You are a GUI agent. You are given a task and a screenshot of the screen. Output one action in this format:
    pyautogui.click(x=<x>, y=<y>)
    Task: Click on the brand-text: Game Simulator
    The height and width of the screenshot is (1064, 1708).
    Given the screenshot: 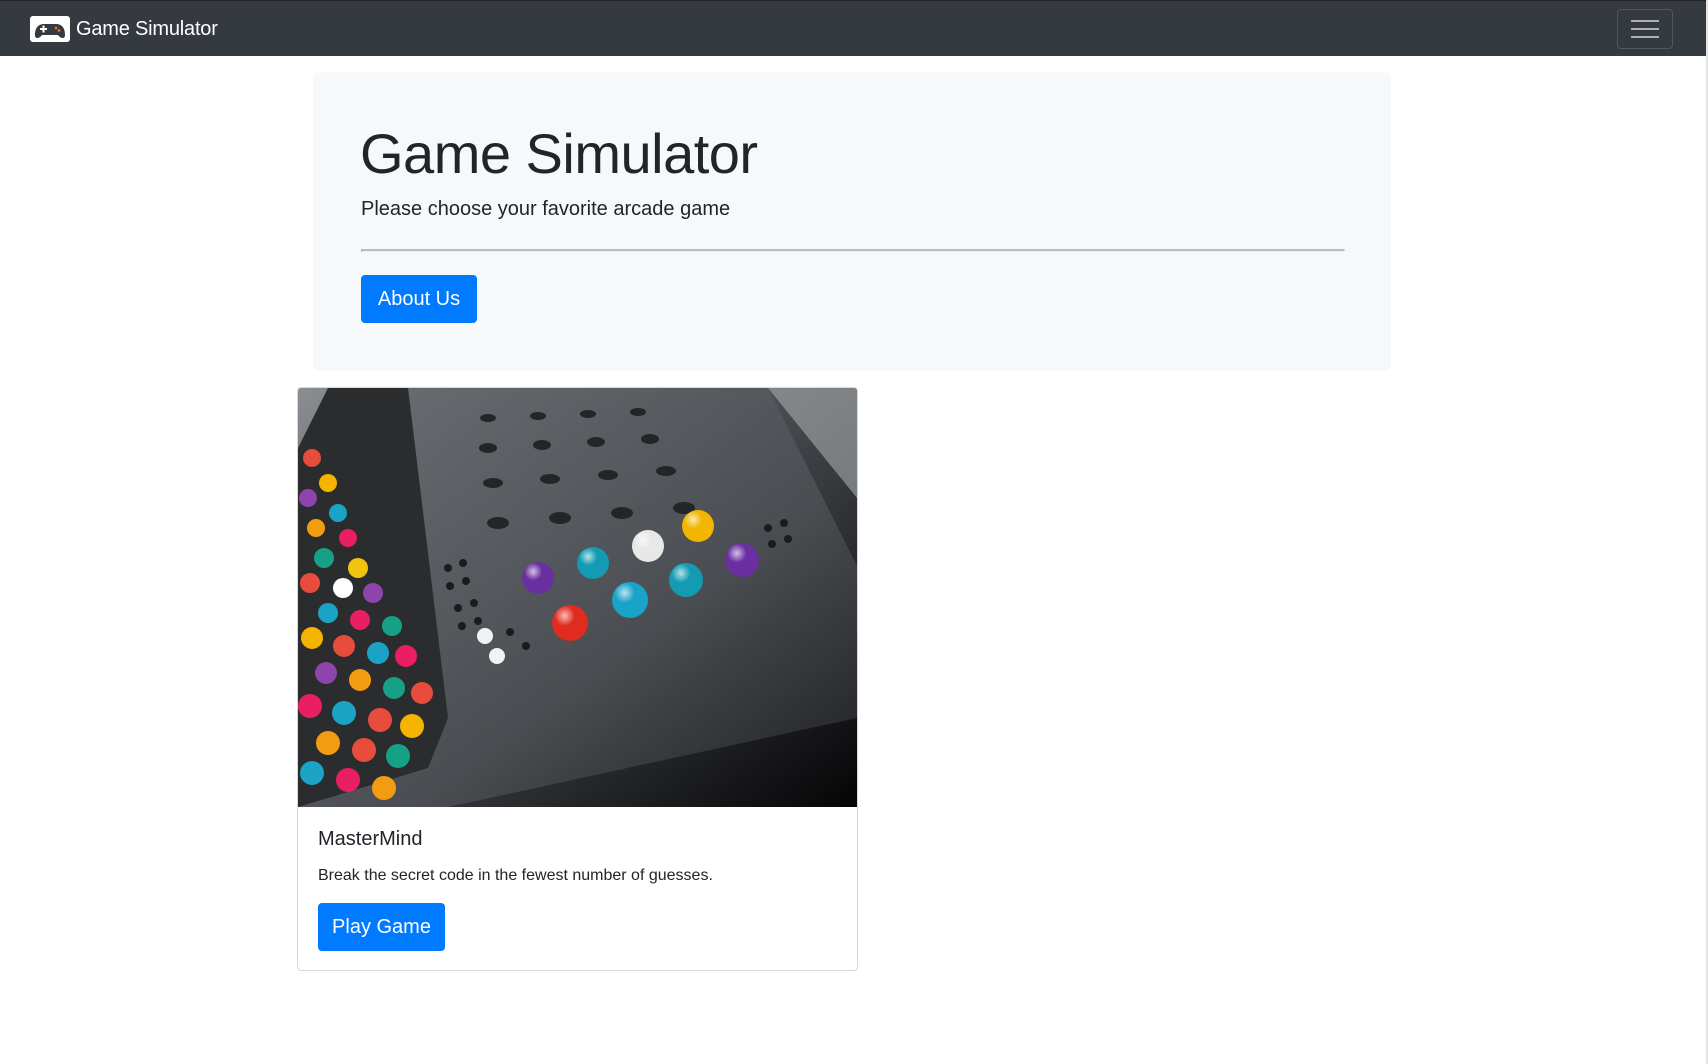 What is the action you would take?
    pyautogui.click(x=147, y=28)
    